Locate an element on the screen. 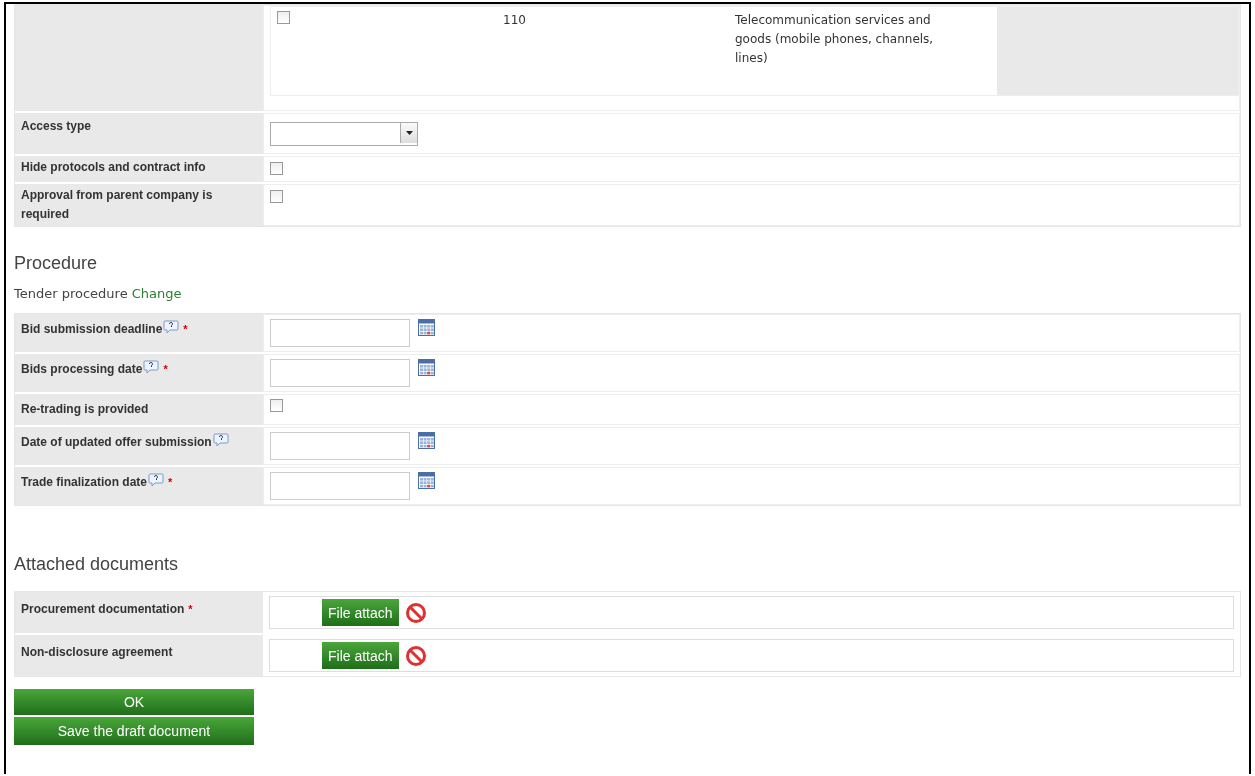  field-label: Trade finalization date is located at coordinates (84, 482).